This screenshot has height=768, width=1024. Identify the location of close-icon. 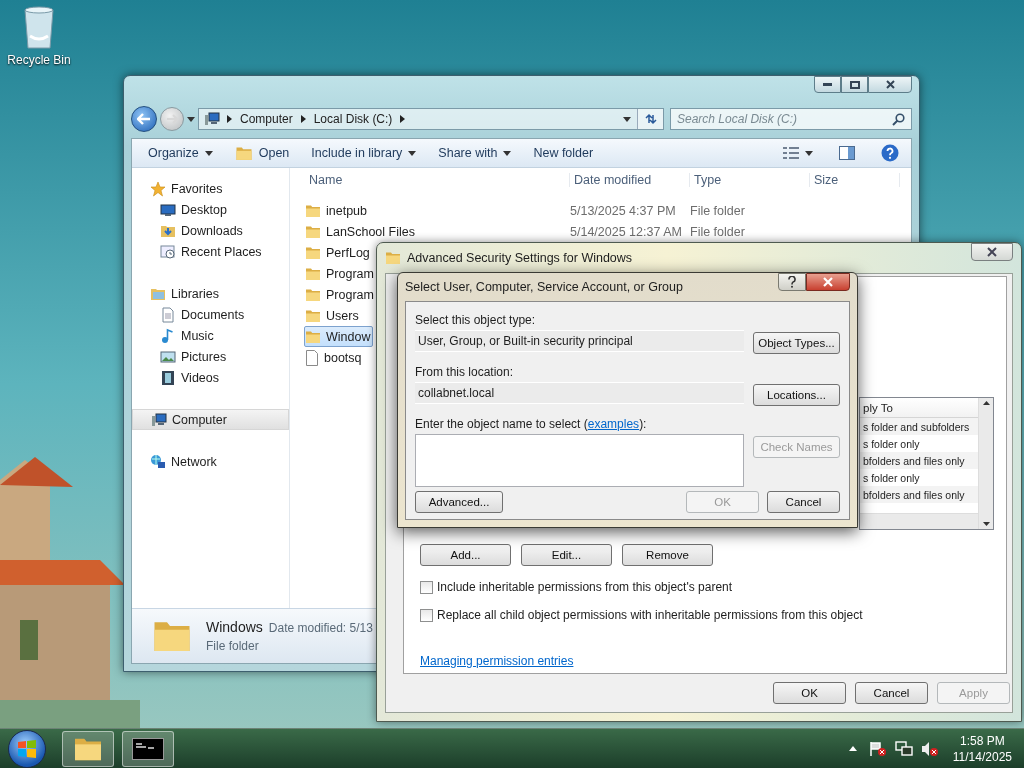
(828, 282).